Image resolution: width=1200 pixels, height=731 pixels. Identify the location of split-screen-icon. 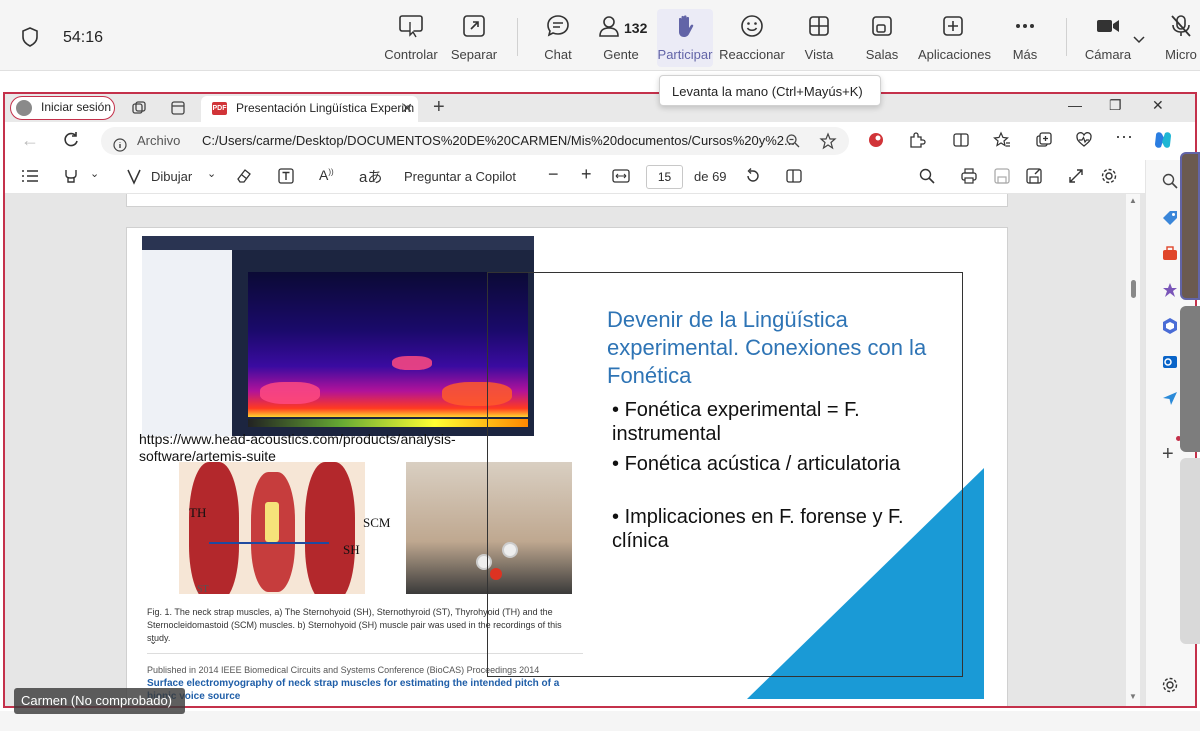
(961, 142).